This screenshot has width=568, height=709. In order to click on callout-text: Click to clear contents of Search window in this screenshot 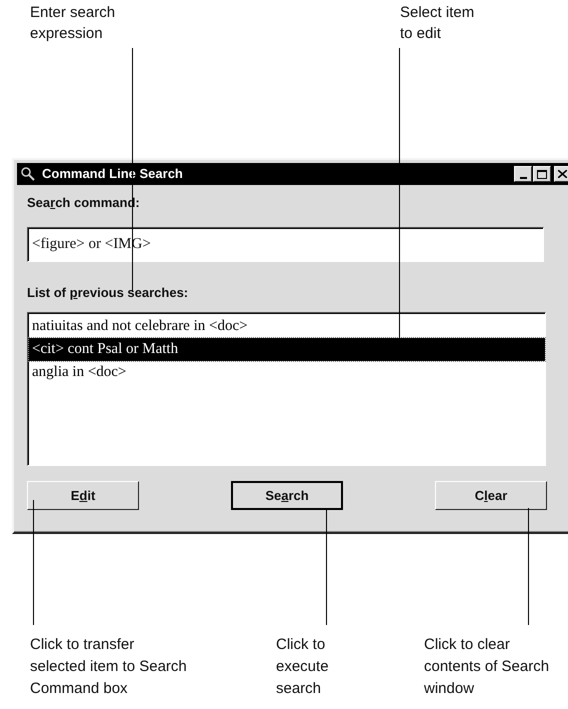, I will do `click(487, 667)`.